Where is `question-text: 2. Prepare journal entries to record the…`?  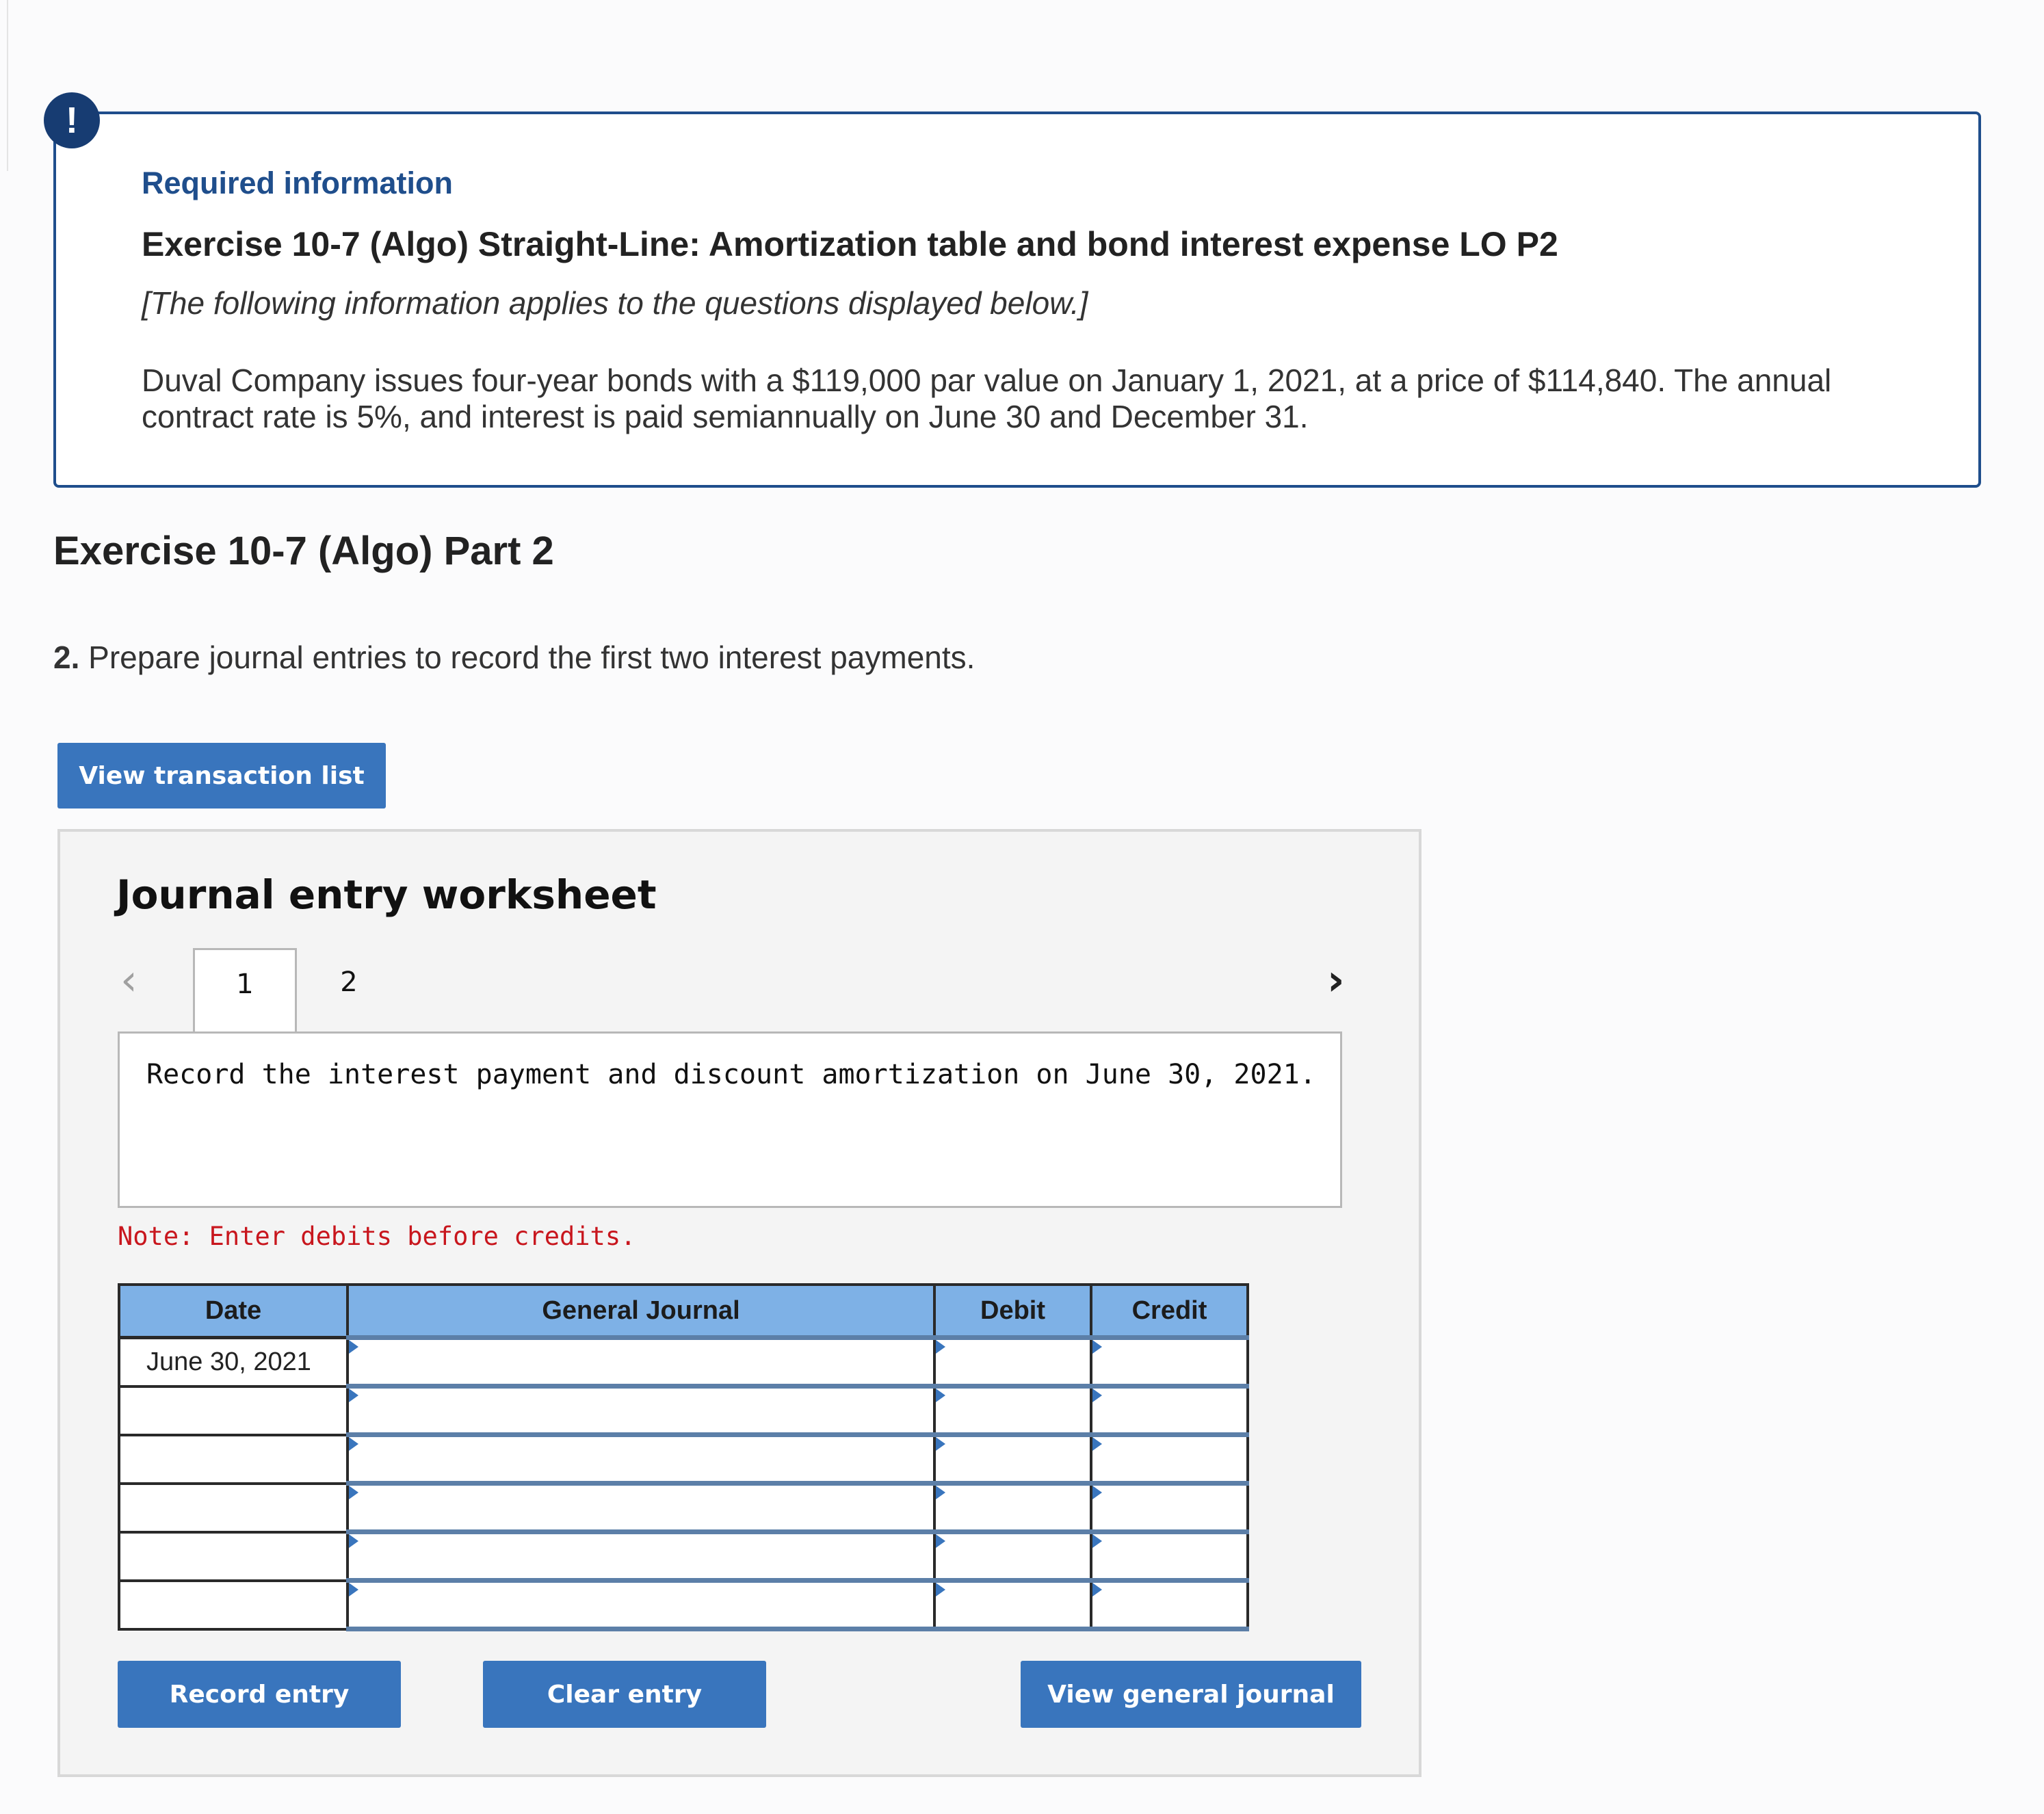
question-text: 2. Prepare journal entries to record the… is located at coordinates (514, 657).